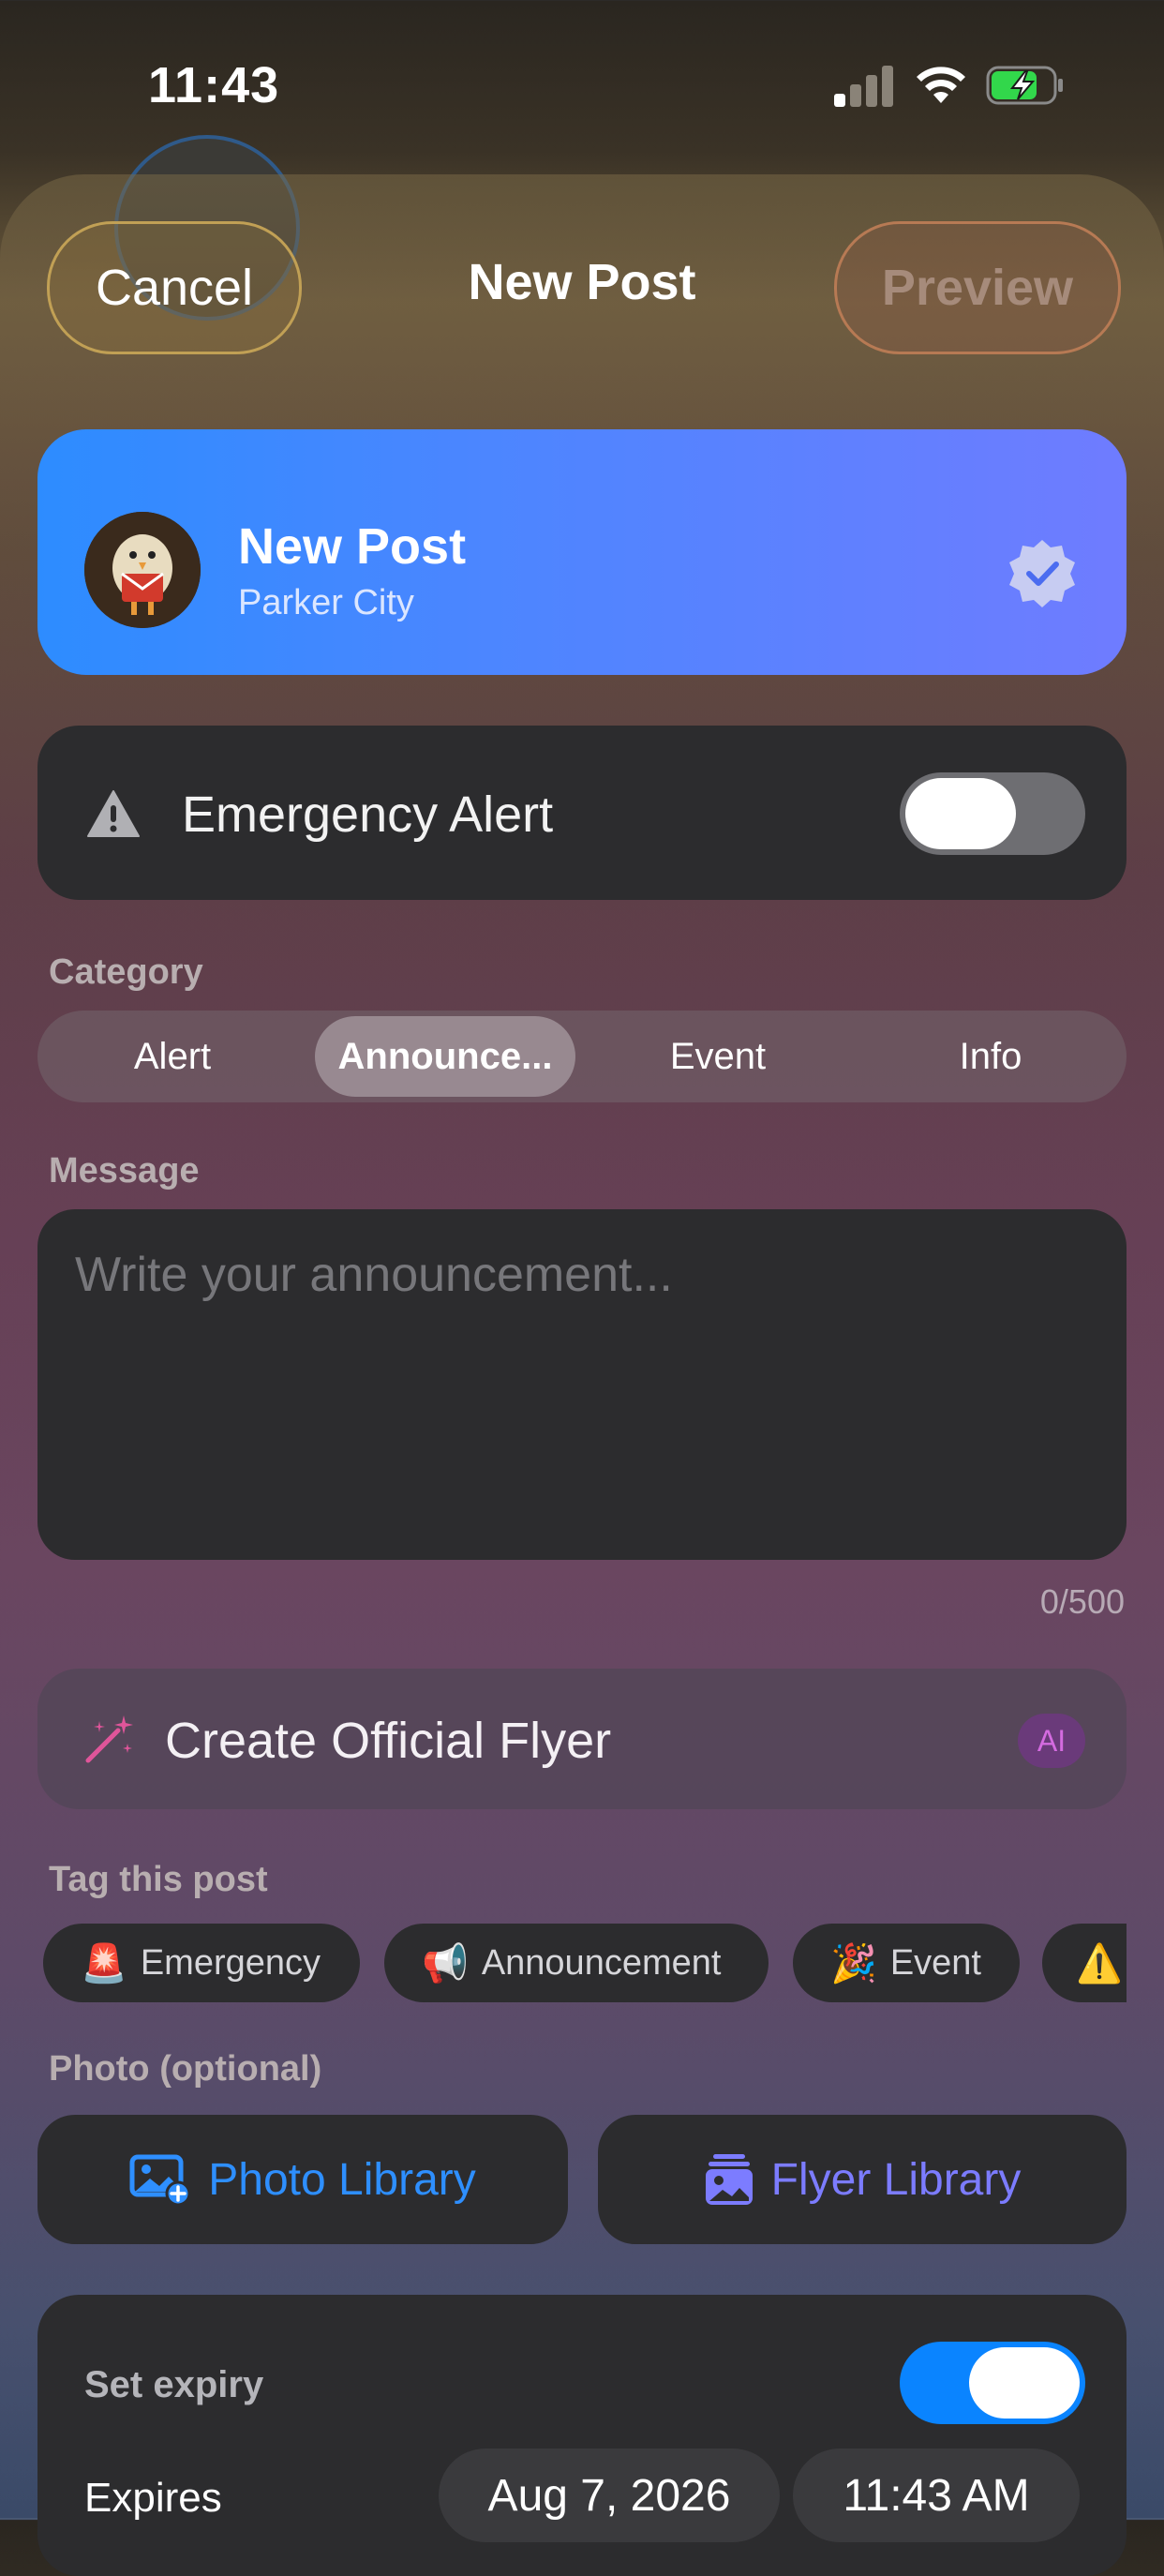  What do you see at coordinates (113, 813) in the screenshot?
I see `warning-triangle-icon` at bounding box center [113, 813].